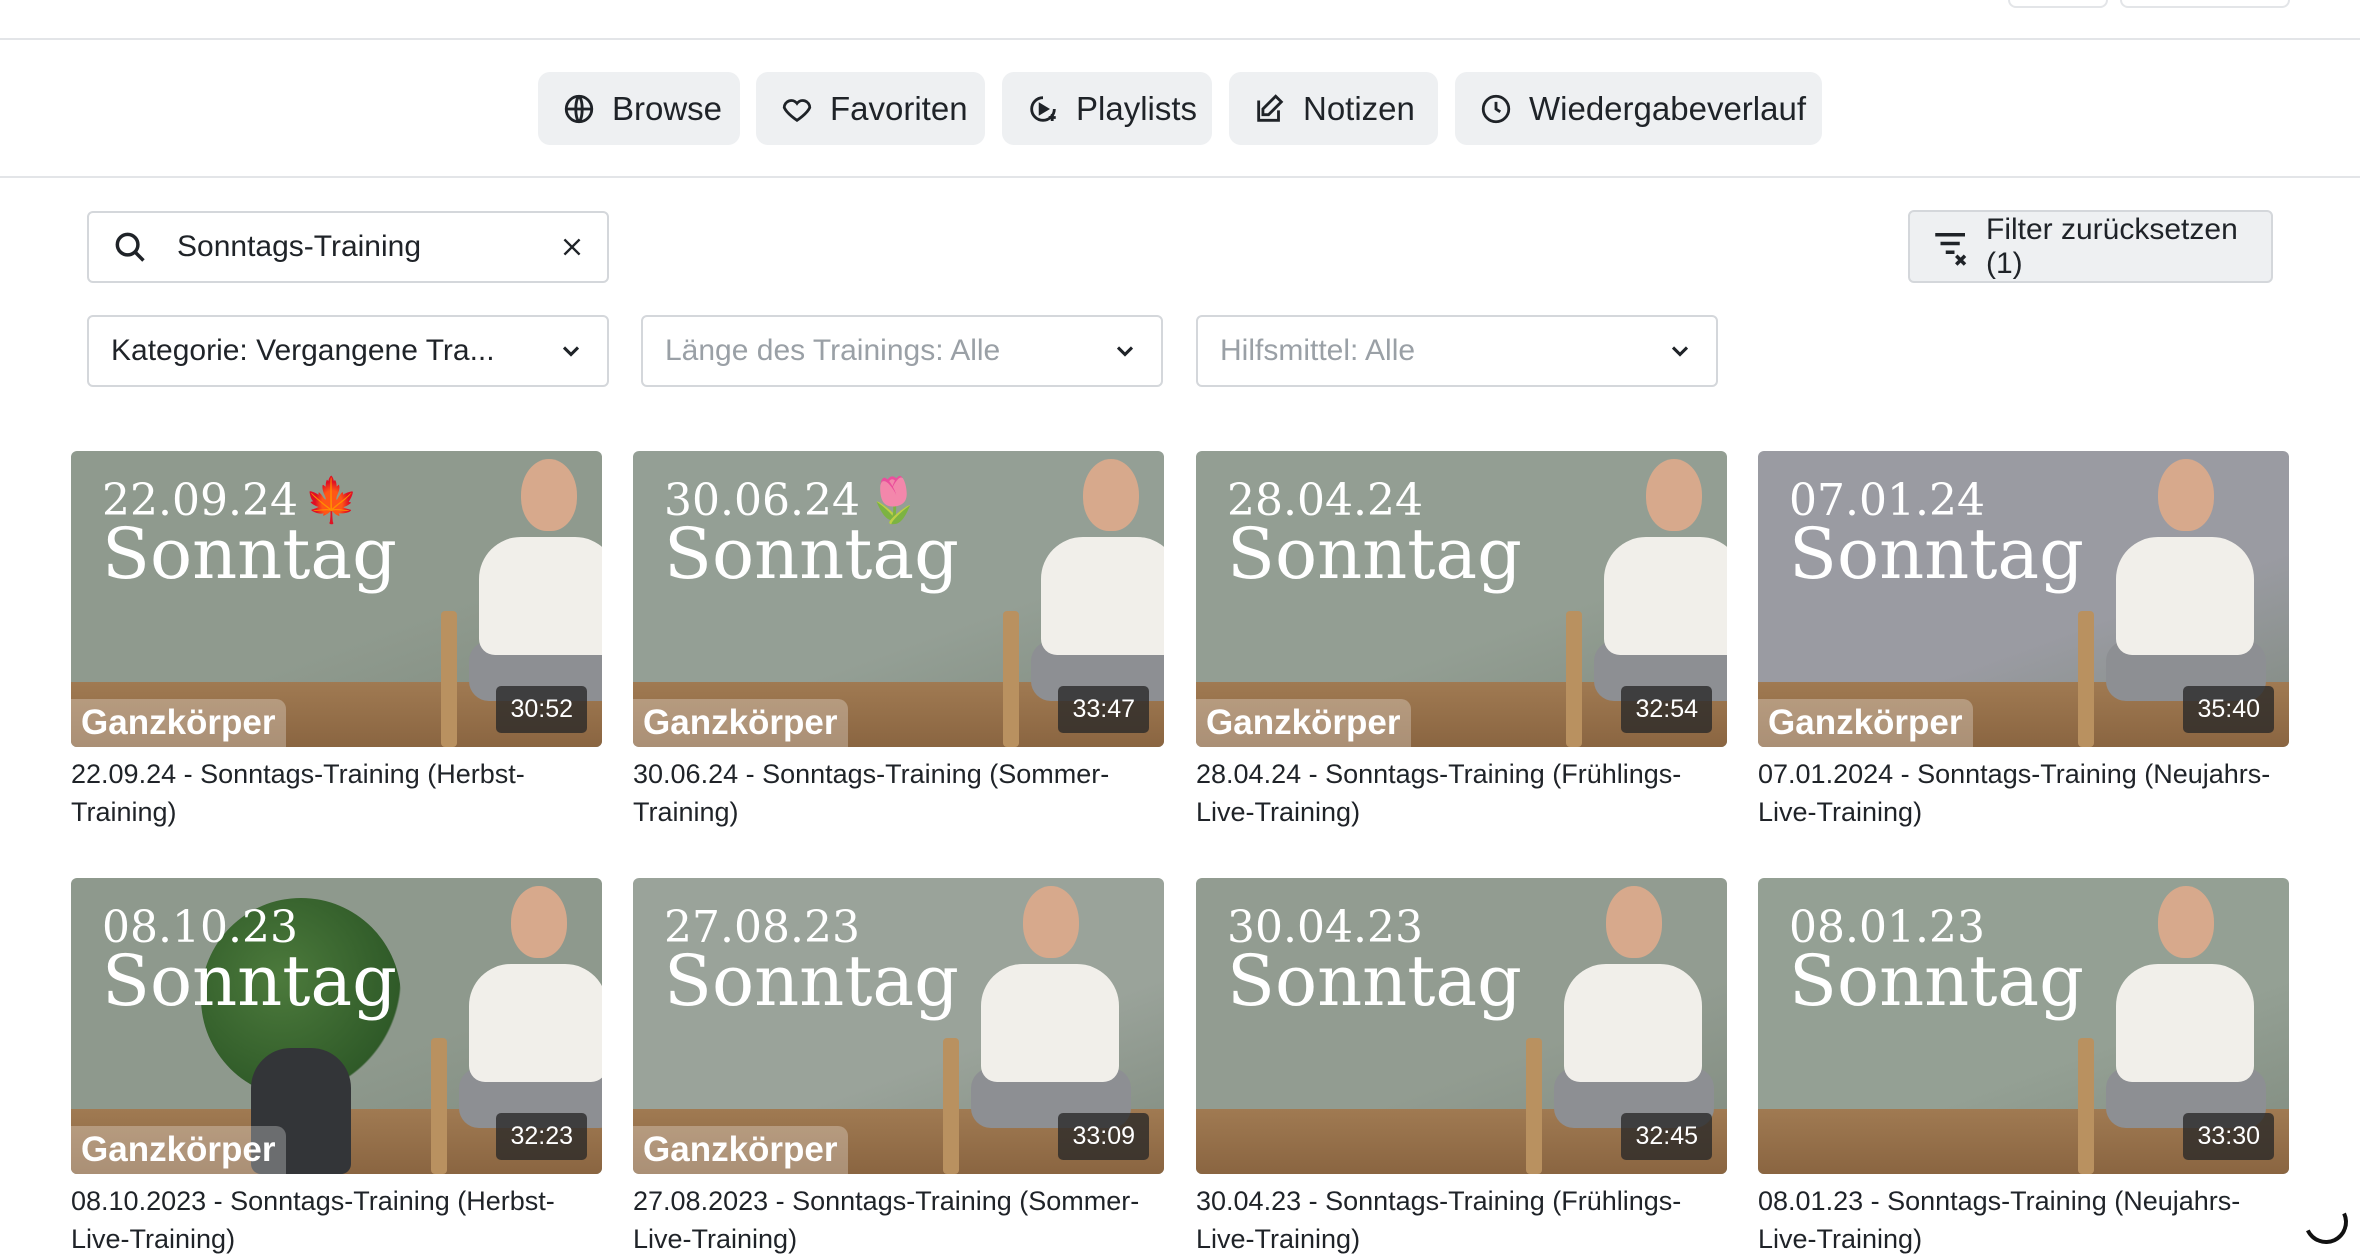  Describe the element at coordinates (2023, 1026) in the screenshot. I see `video-thumbnail: 08.01.23 Sonntag 33:30` at that location.